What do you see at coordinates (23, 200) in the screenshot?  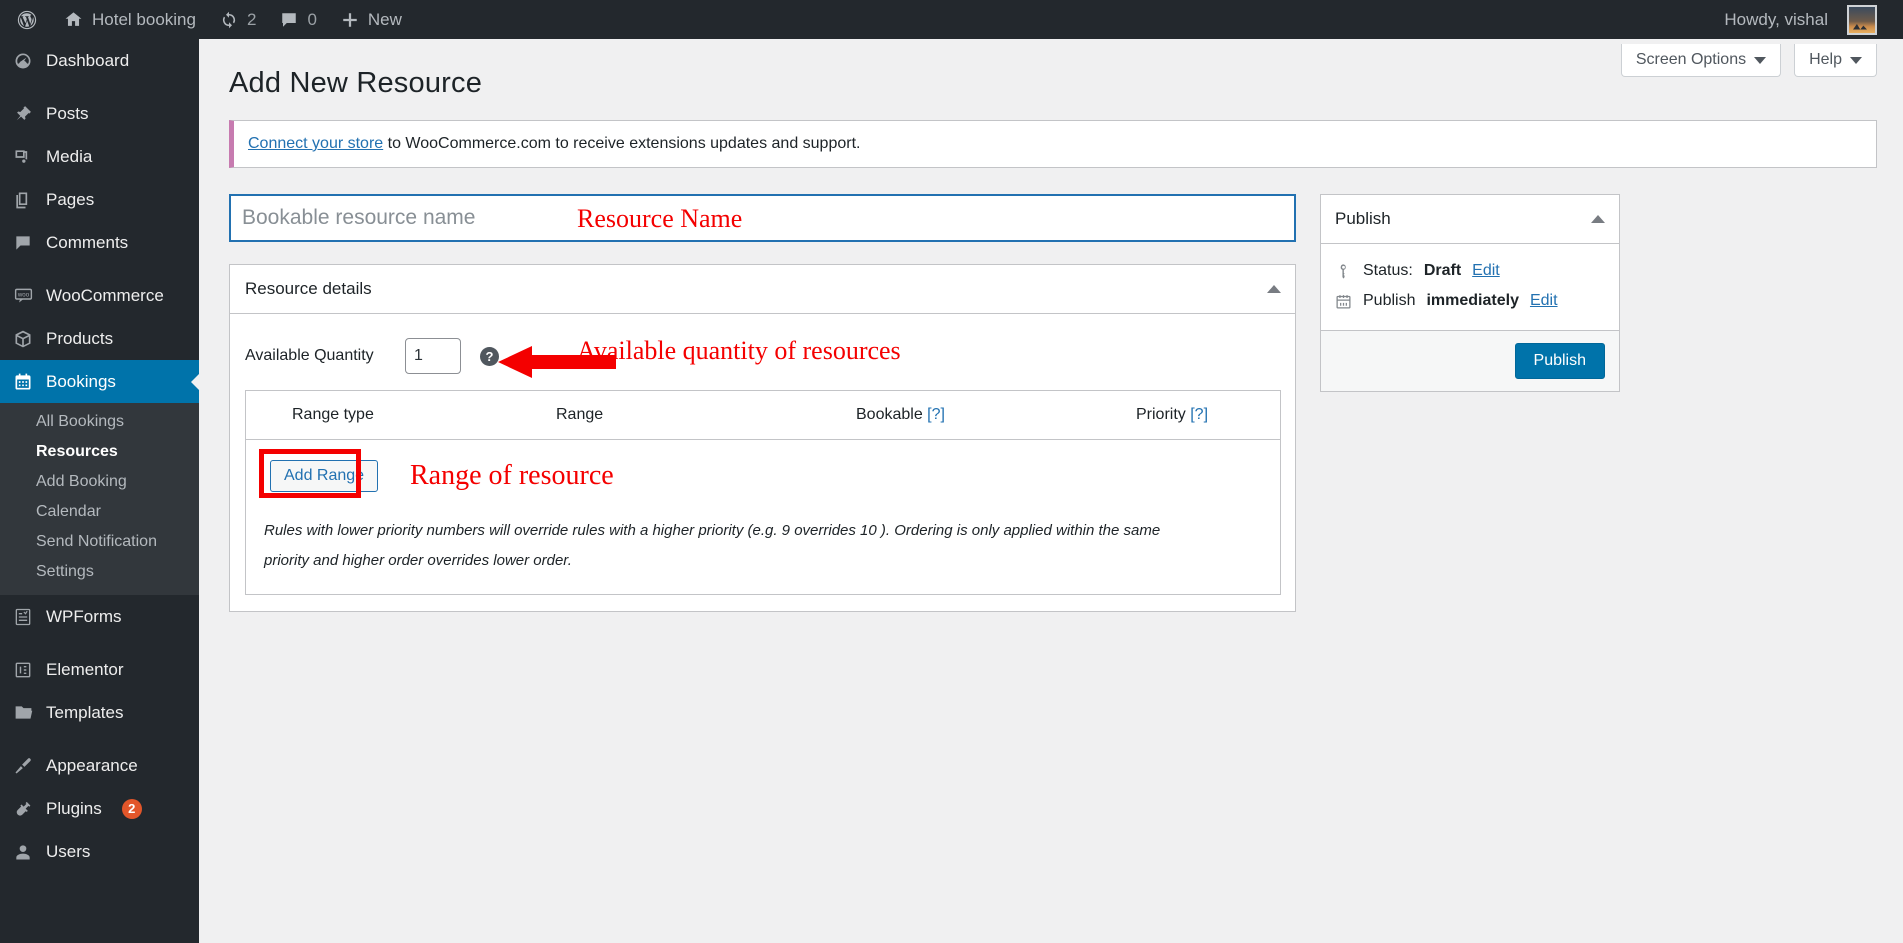 I see `pages-icon` at bounding box center [23, 200].